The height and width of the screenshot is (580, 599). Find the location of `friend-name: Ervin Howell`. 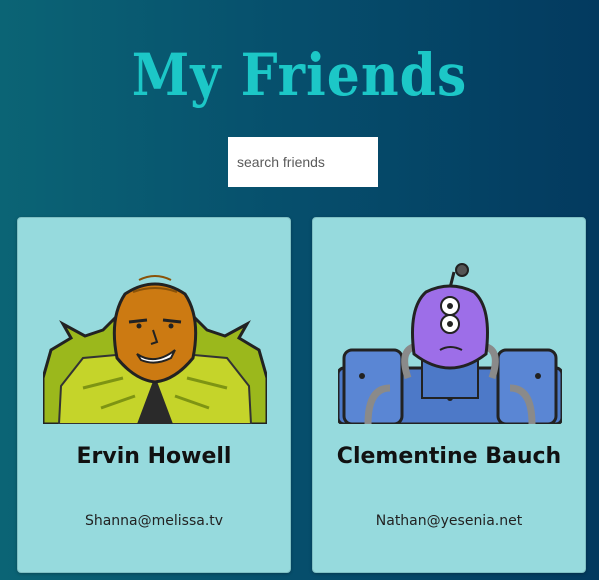

friend-name: Ervin Howell is located at coordinates (154, 456).